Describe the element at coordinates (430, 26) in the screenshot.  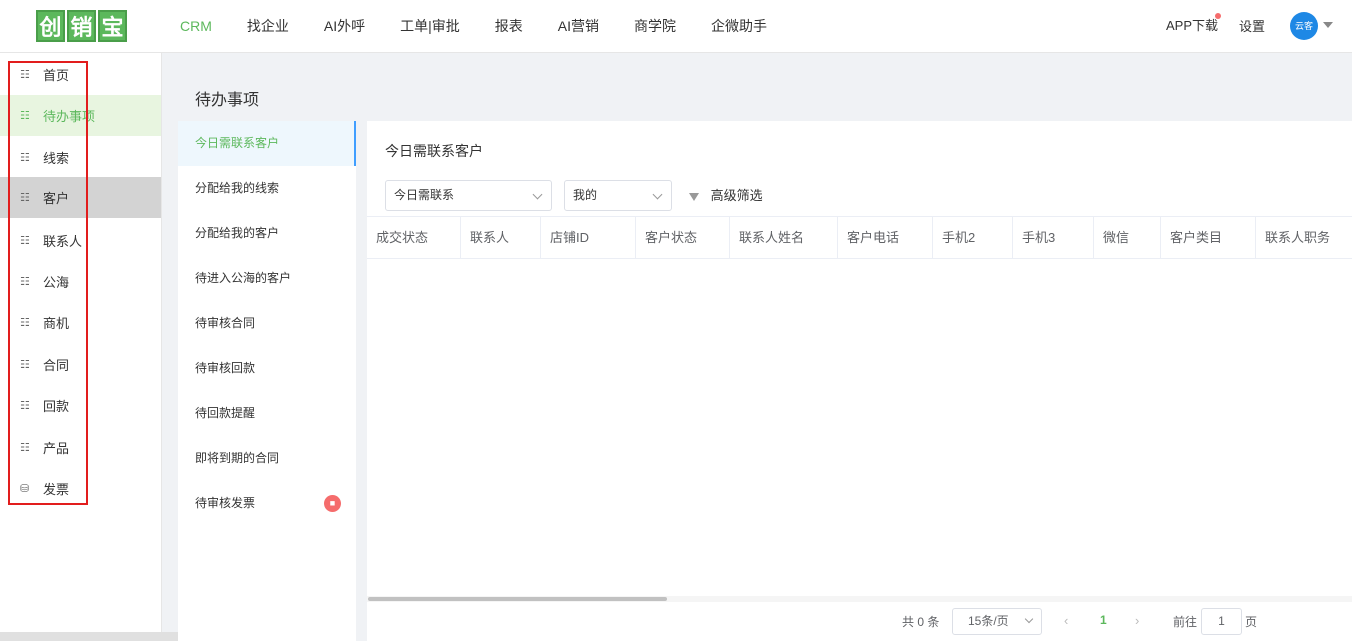
I see `nav-item-ticket-approval: 工单|审批` at that location.